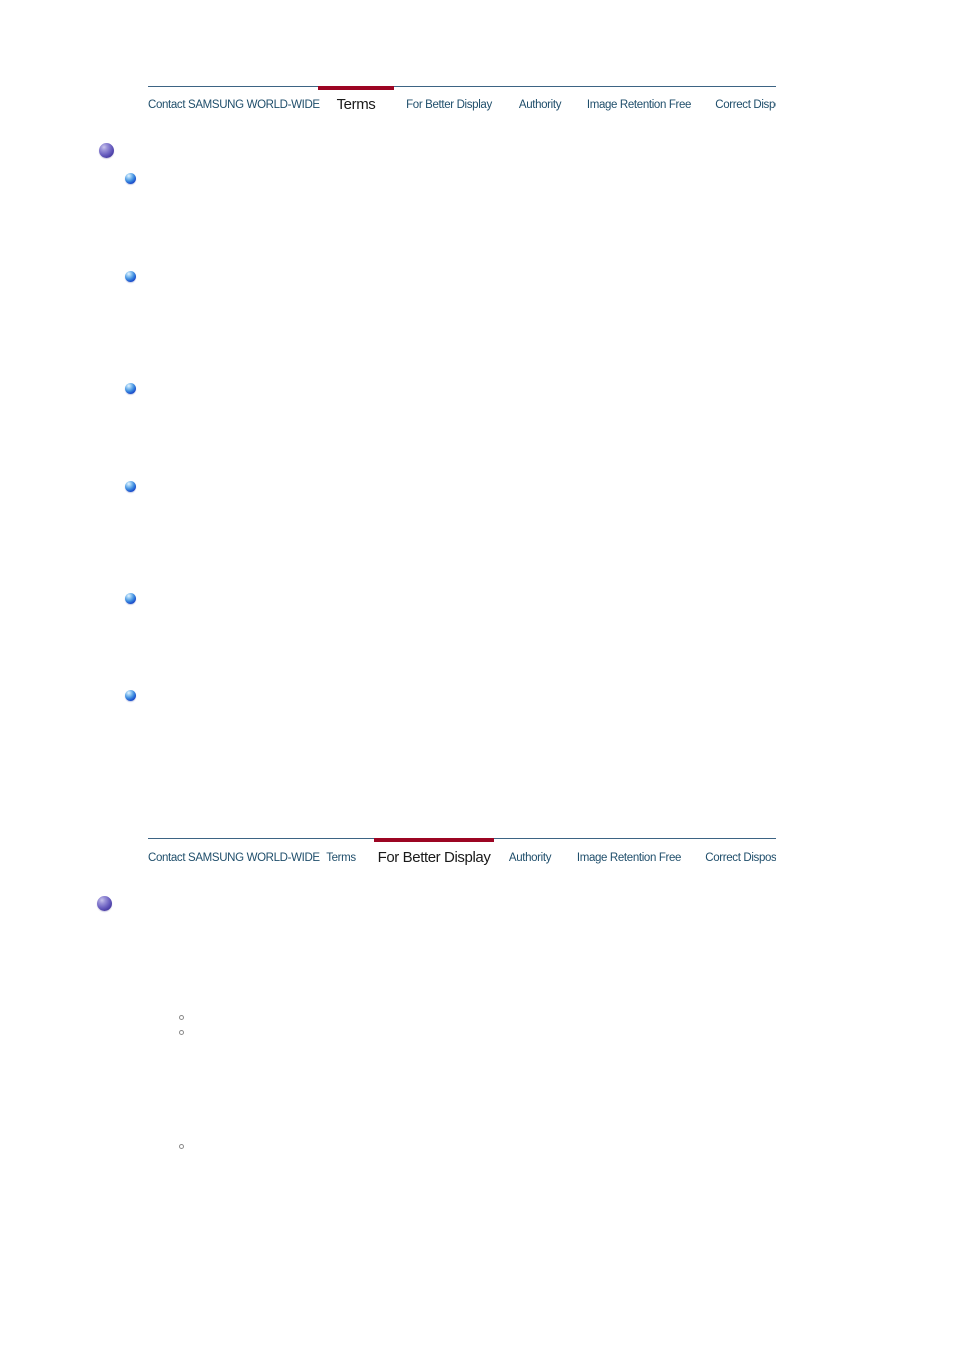 Image resolution: width=954 pixels, height=1351 pixels. What do you see at coordinates (462, 86) in the screenshot?
I see `tabbar-rule` at bounding box center [462, 86].